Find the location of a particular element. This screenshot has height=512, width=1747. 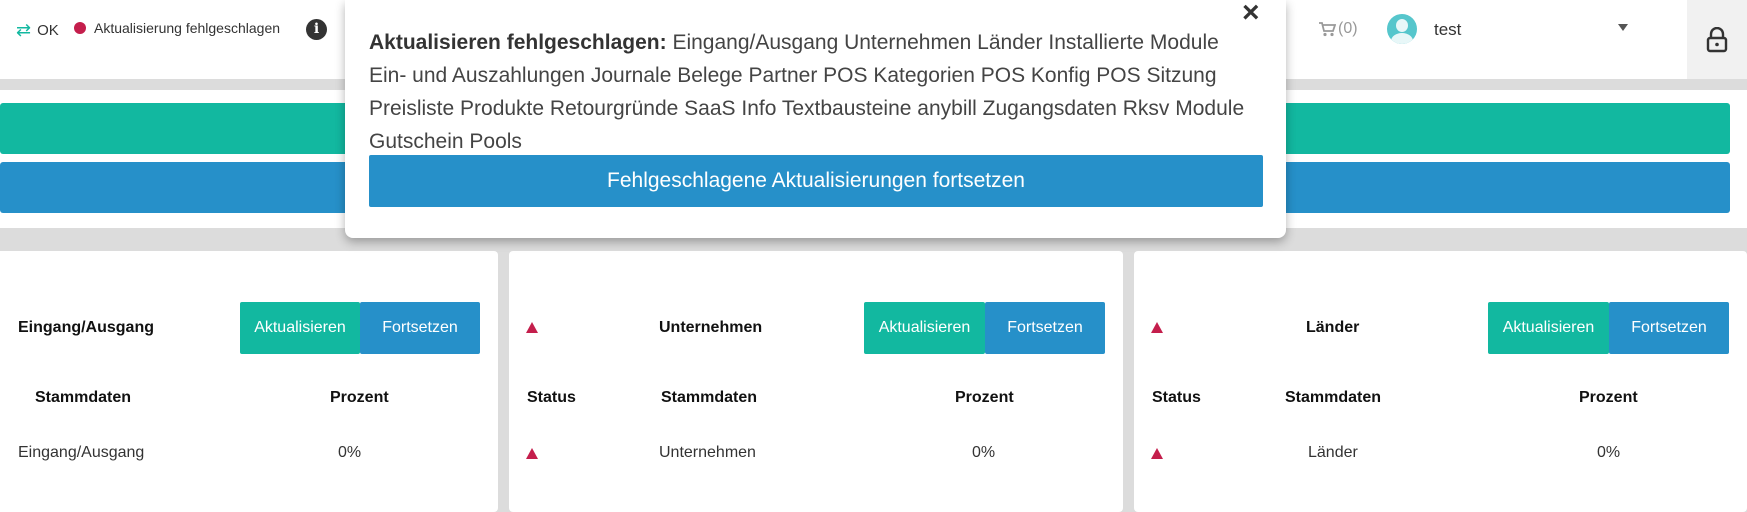

user-name: test is located at coordinates (1447, 30).